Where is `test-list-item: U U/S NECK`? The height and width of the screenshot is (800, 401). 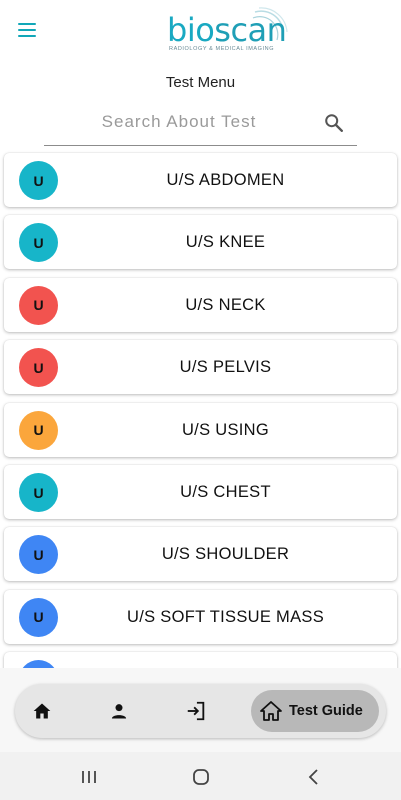 test-list-item: U U/S NECK is located at coordinates (200, 304).